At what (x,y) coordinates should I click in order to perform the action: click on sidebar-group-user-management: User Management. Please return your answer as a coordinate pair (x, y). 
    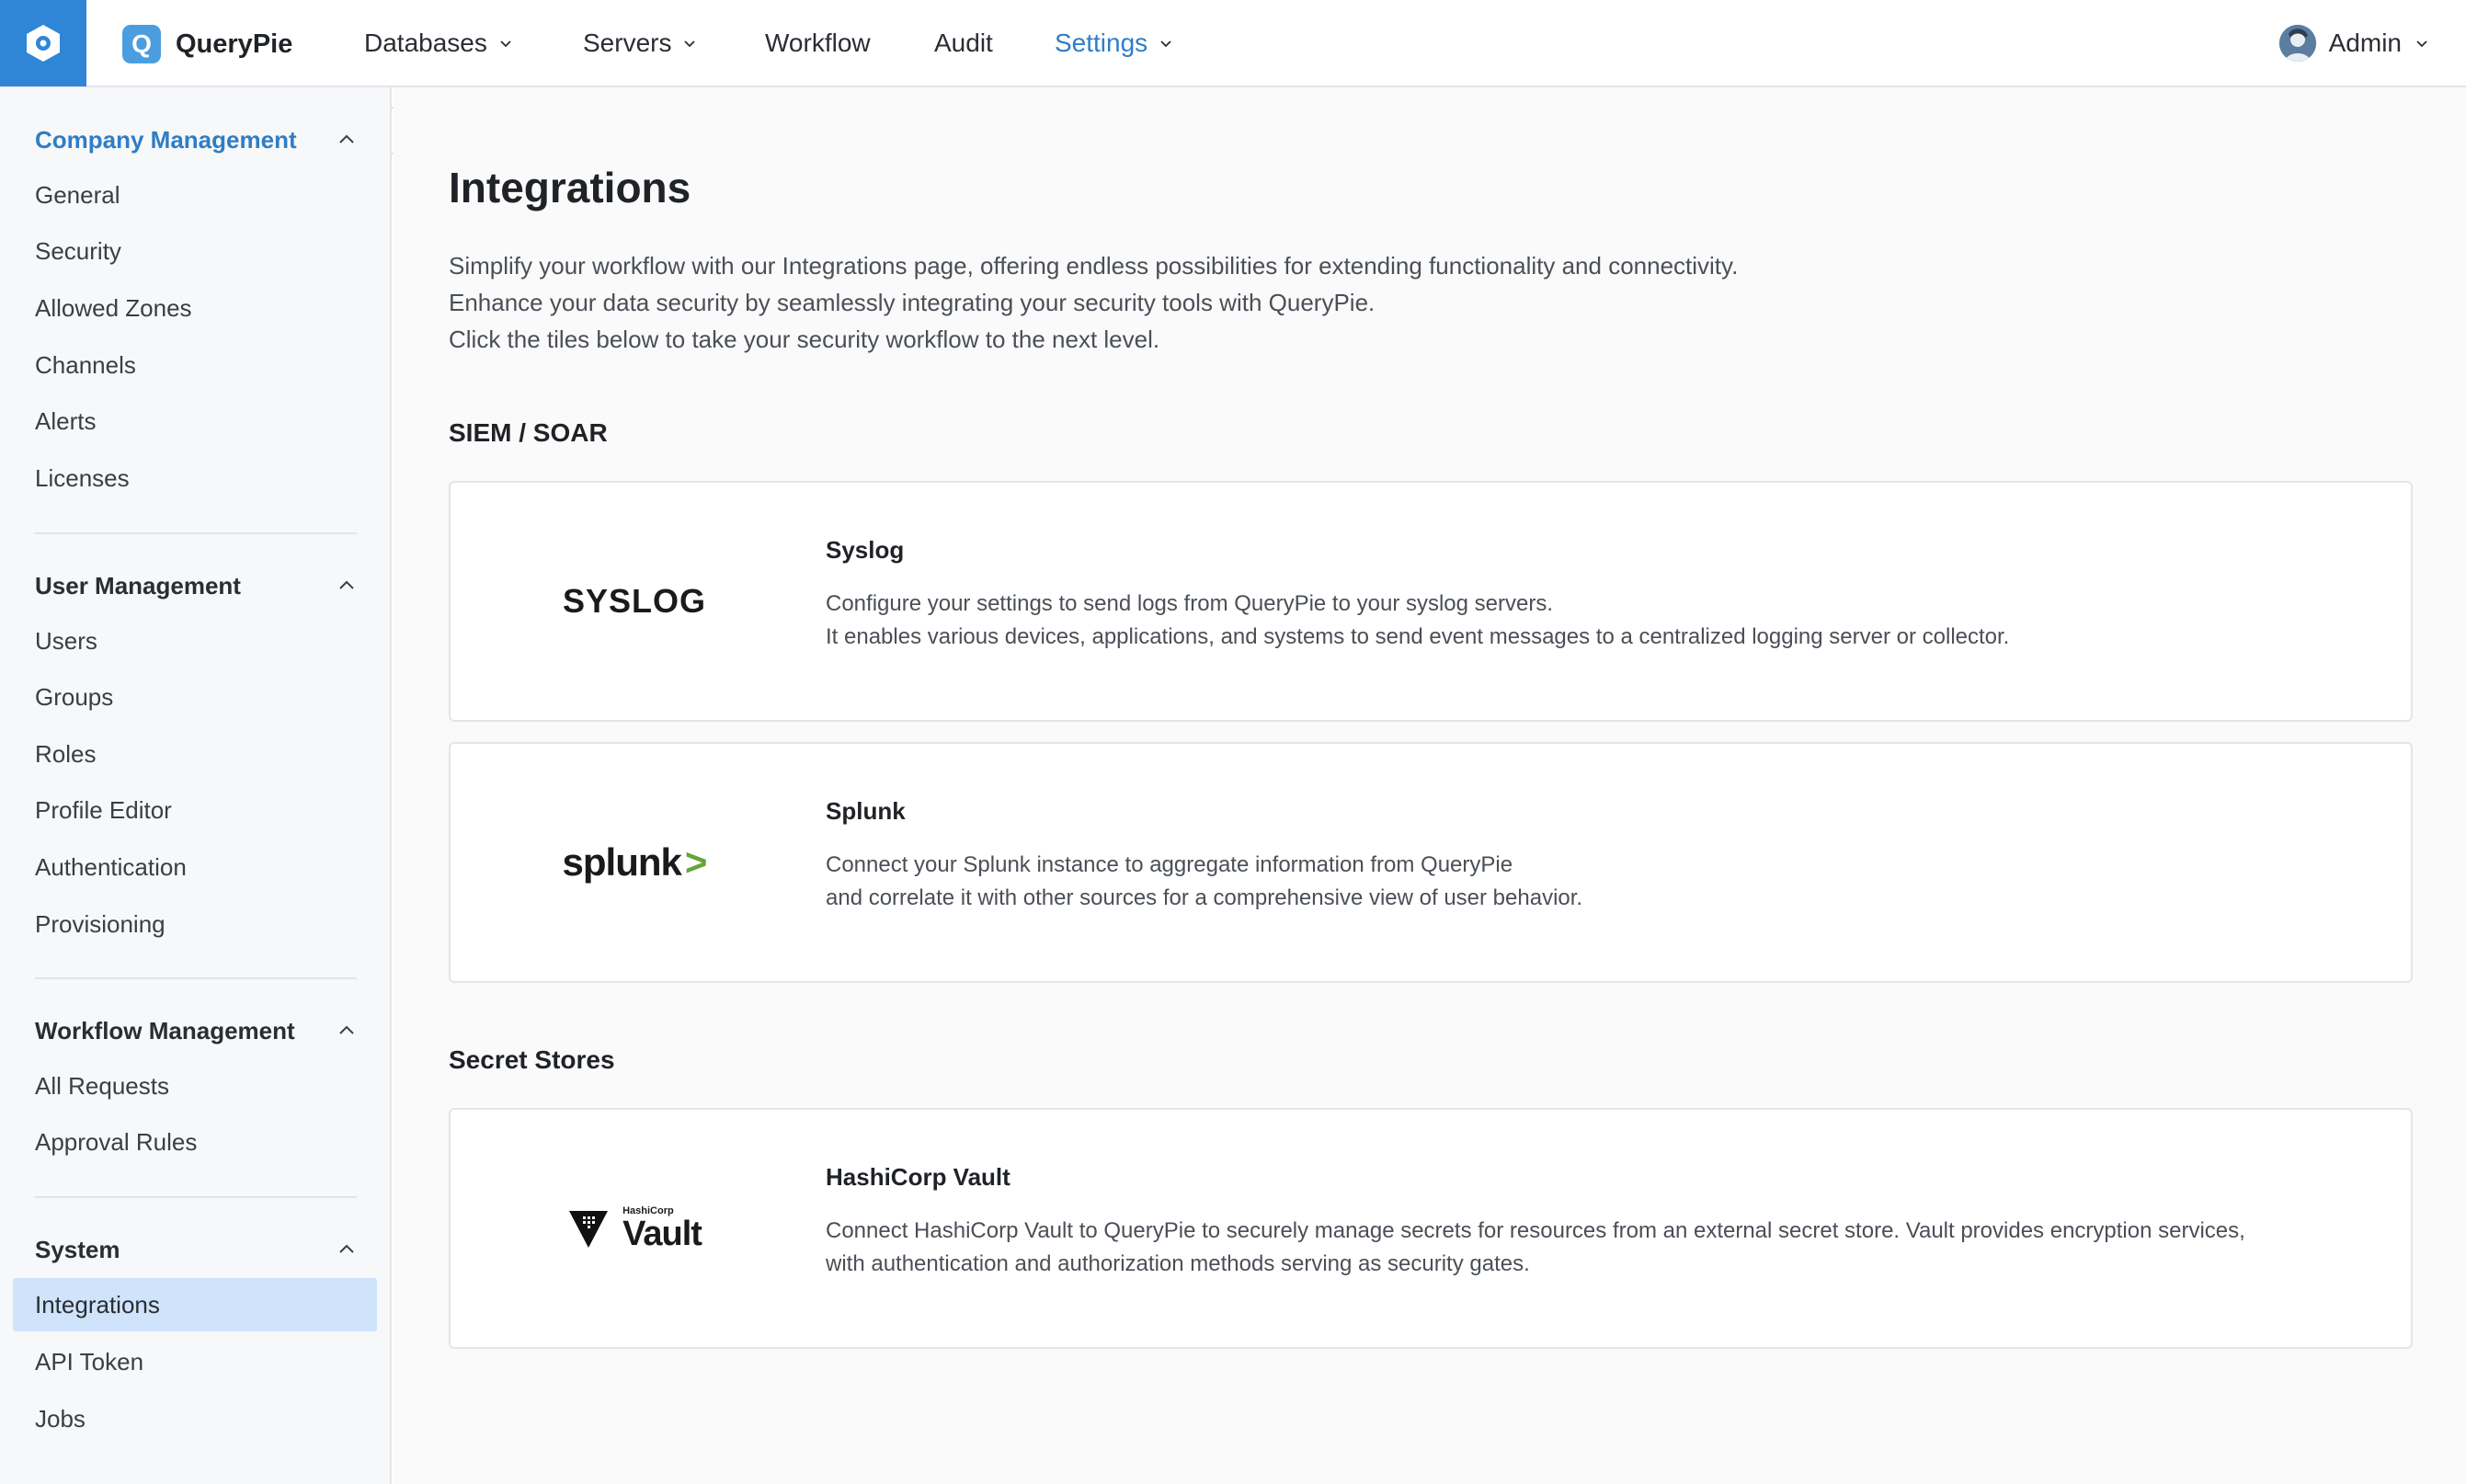
    Looking at the image, I should click on (196, 585).